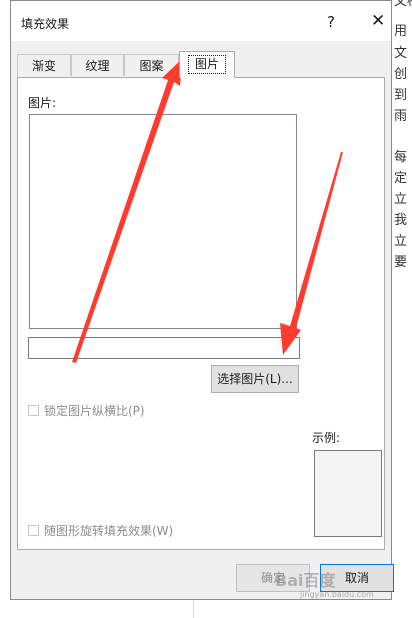  I want to click on picture-filename-field, so click(164, 348).